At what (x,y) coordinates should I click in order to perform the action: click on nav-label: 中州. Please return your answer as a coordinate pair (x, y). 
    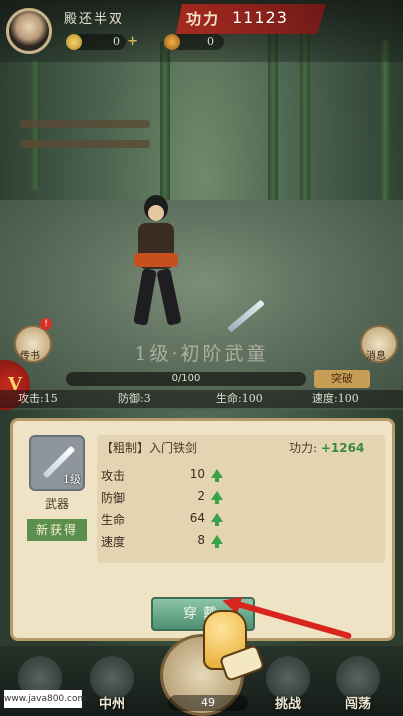
    Looking at the image, I should click on (111, 704).